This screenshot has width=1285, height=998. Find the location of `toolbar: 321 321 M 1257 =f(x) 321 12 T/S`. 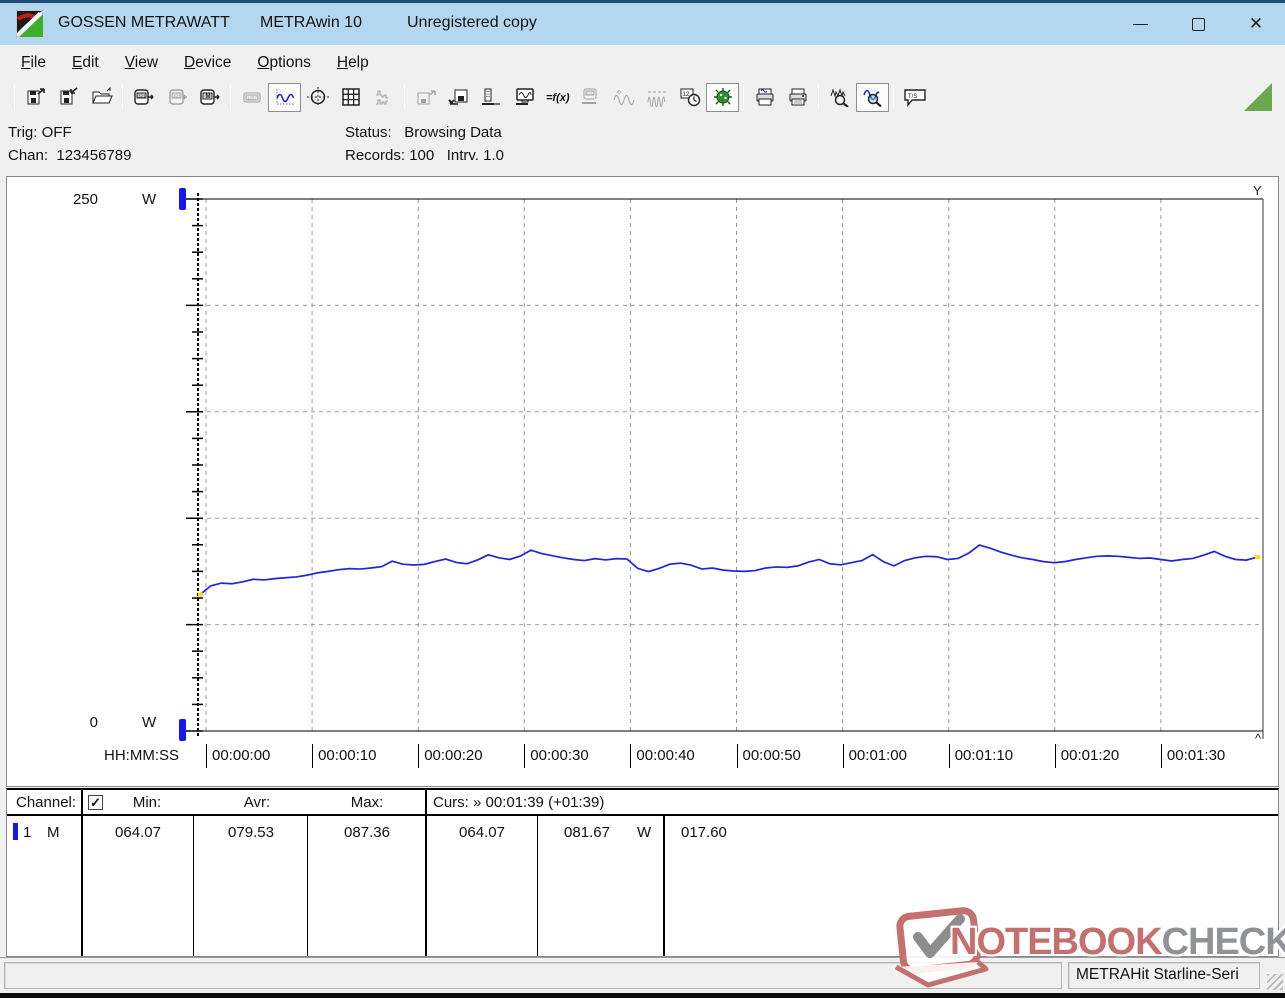

toolbar: 321 321 M 1257 =f(x) 321 12 T/S is located at coordinates (642, 97).